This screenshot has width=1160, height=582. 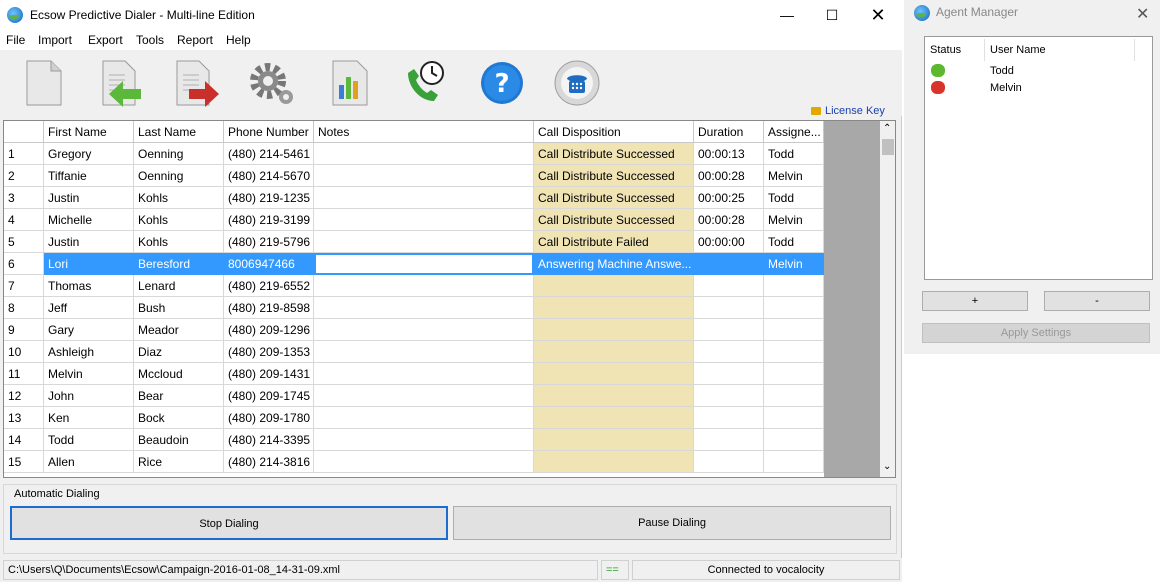 What do you see at coordinates (1038, 71) in the screenshot?
I see `agent-row: Todd` at bounding box center [1038, 71].